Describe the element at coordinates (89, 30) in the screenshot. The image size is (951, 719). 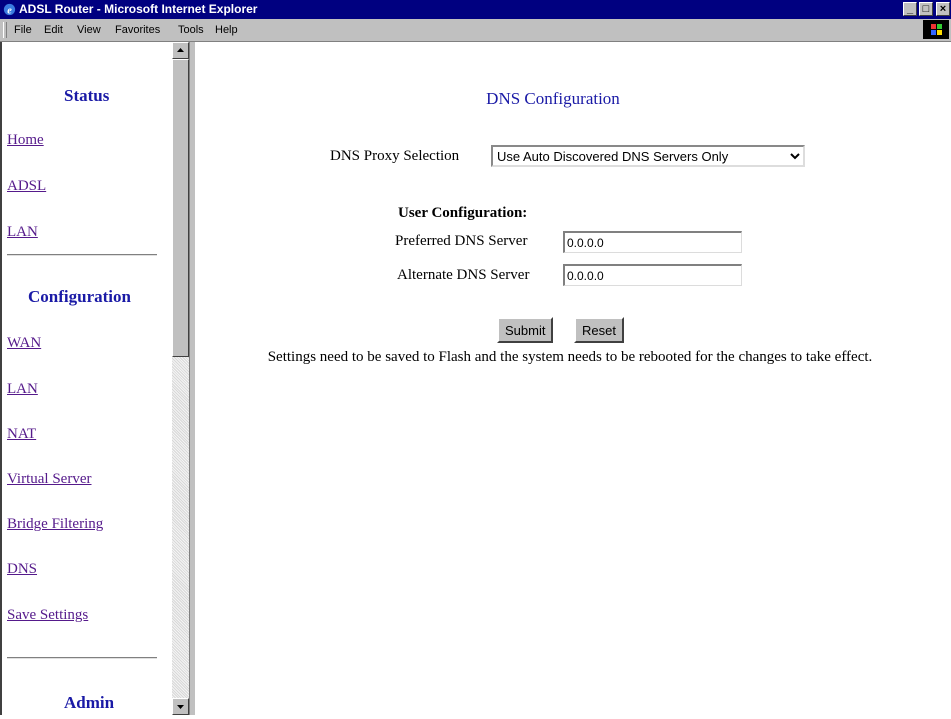
I see `menu-view: View` at that location.